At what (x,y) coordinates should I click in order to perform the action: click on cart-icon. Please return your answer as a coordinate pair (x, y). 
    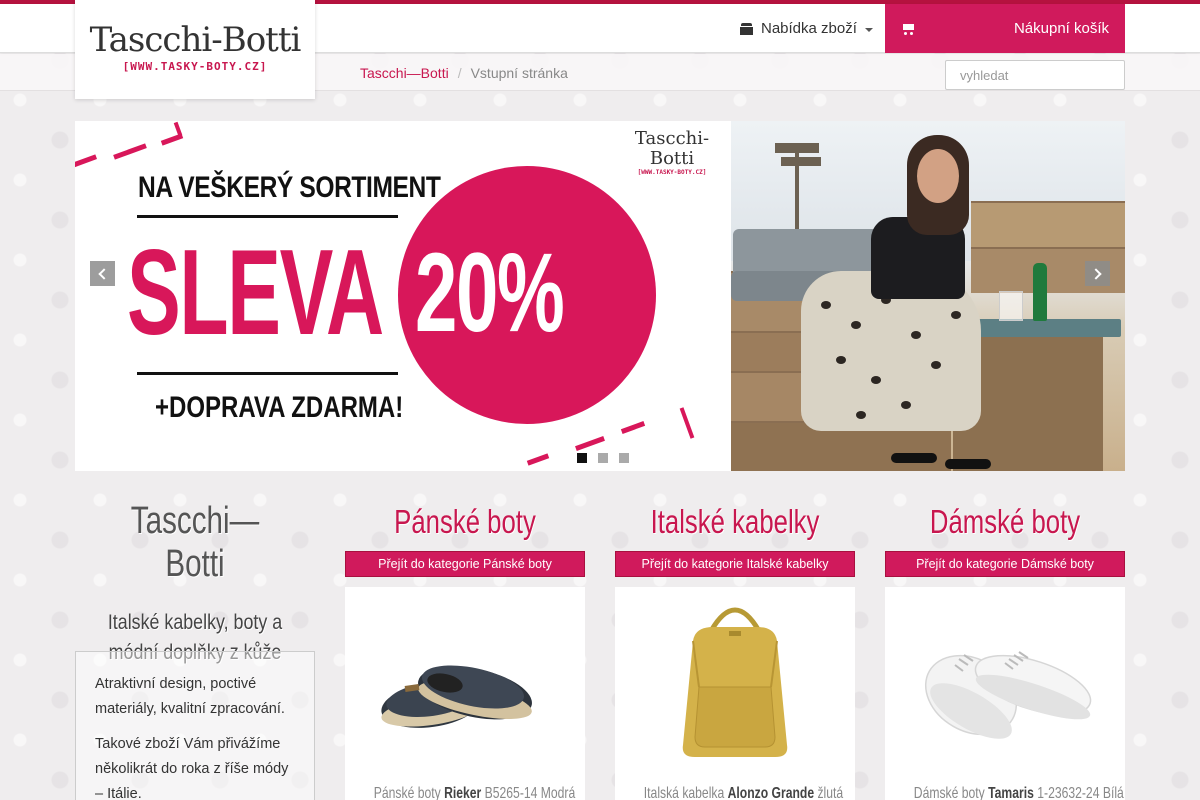
    Looking at the image, I should click on (908, 29).